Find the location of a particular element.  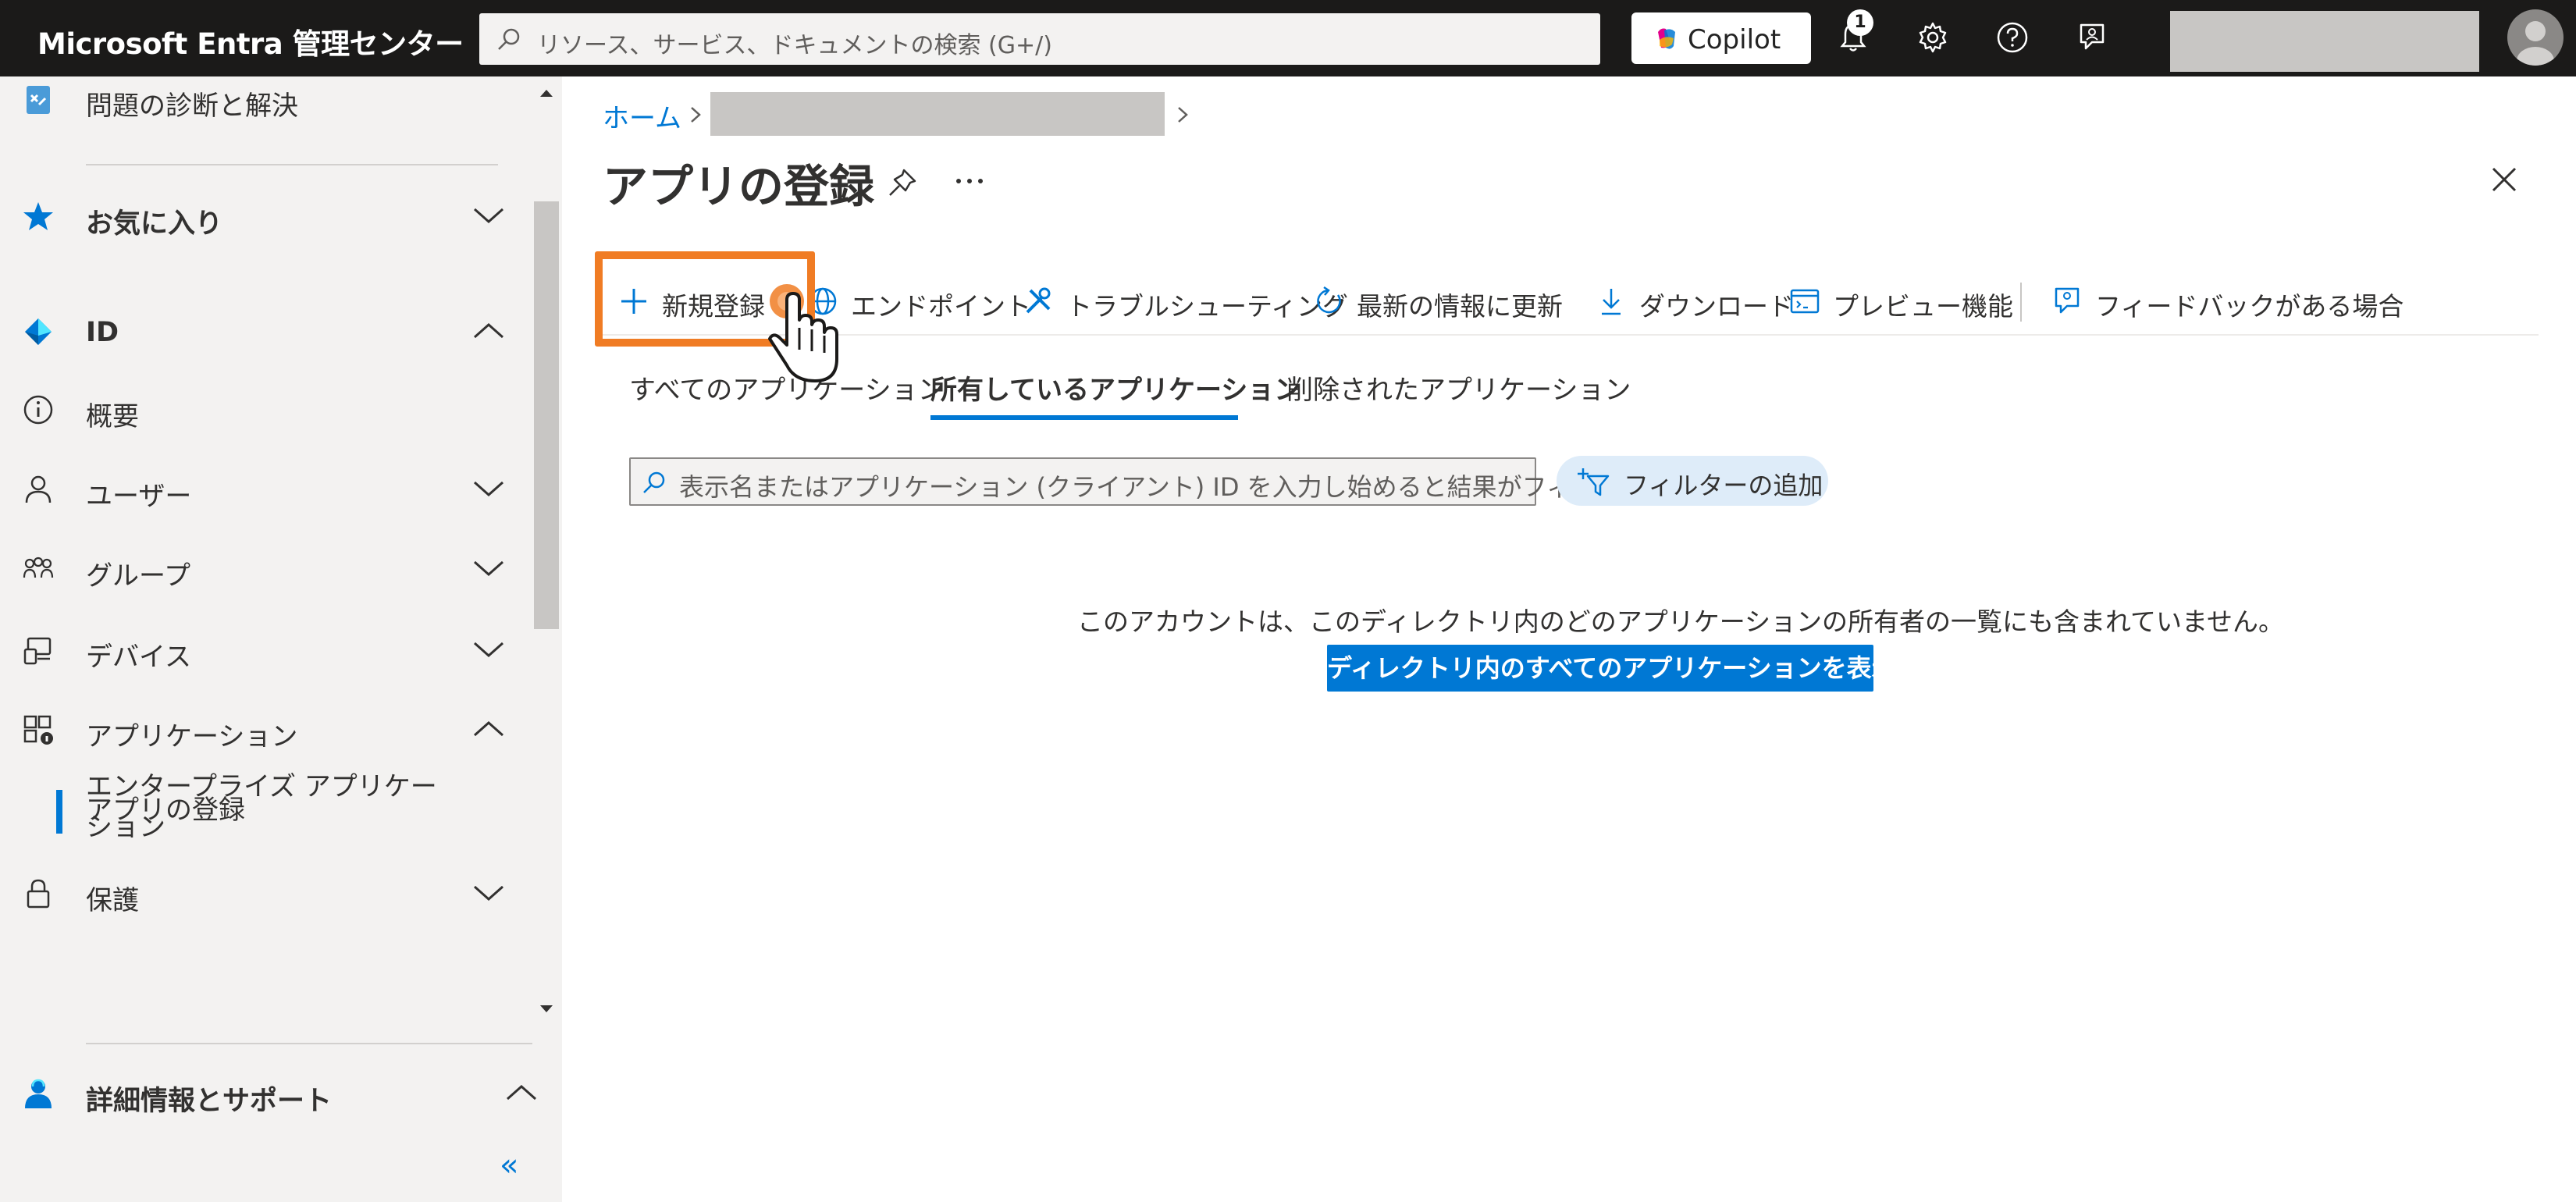

add-filter-button: フィルターの追加 is located at coordinates (1692, 481).